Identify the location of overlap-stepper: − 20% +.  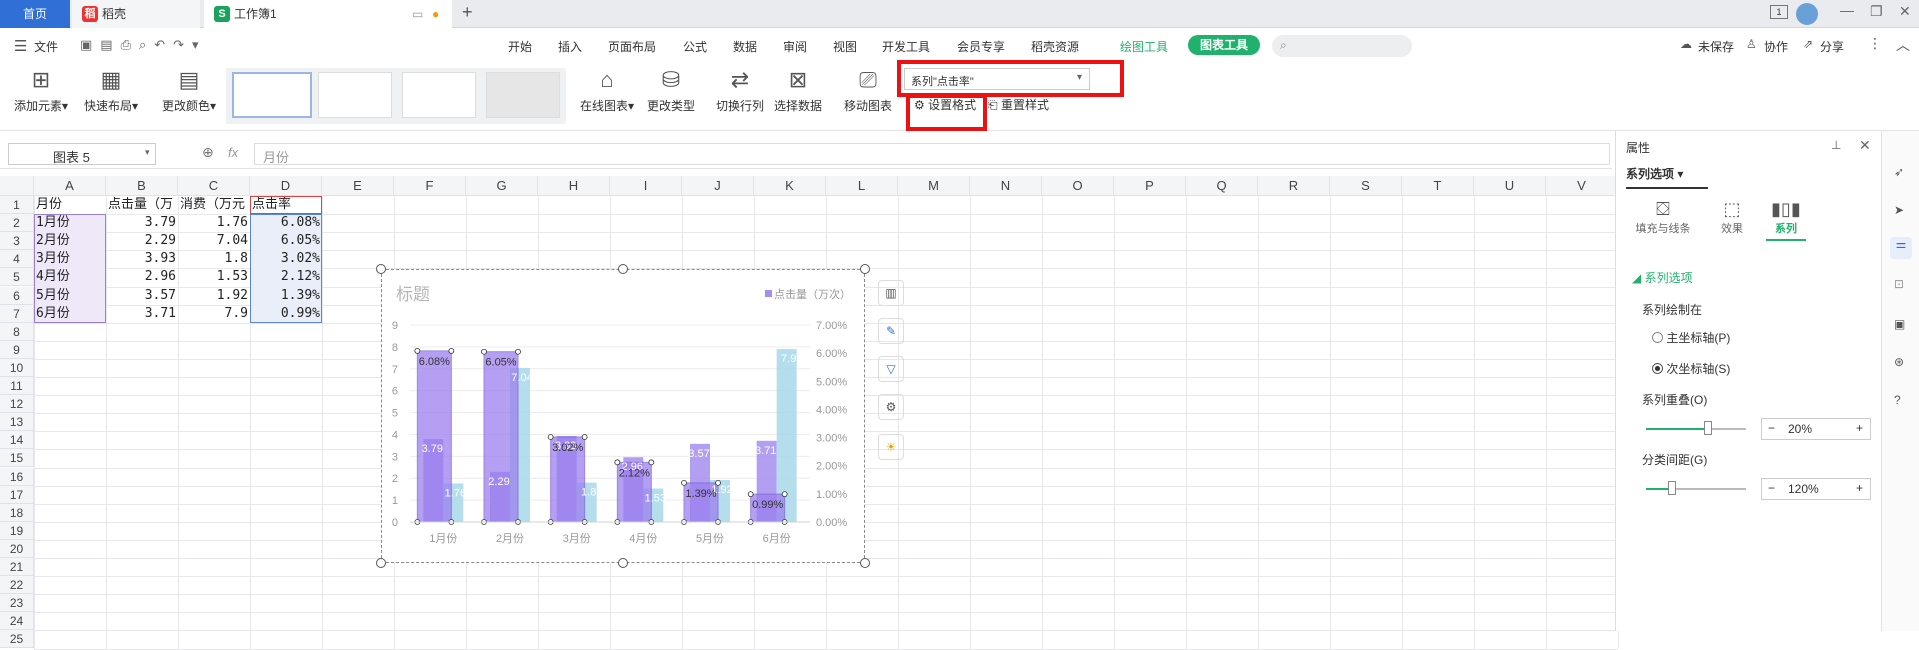
(1816, 429).